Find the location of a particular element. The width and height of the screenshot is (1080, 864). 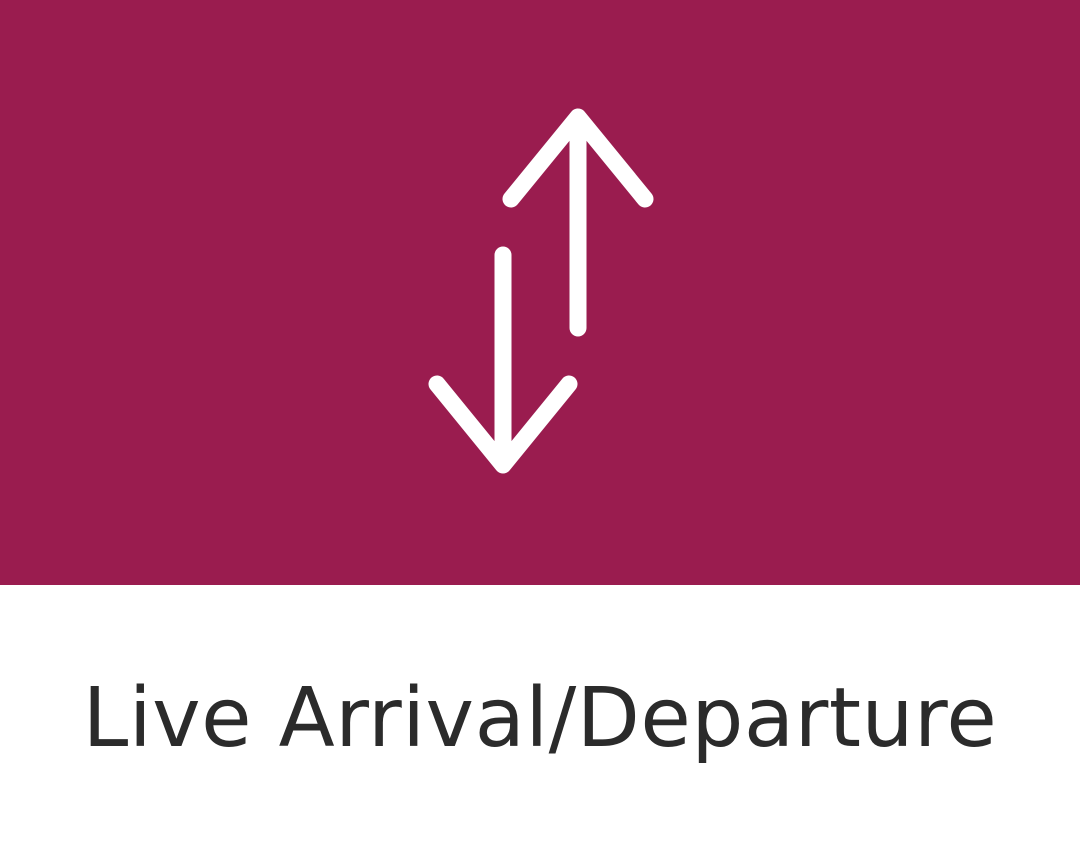

arrow-up is located at coordinates (578, 222).